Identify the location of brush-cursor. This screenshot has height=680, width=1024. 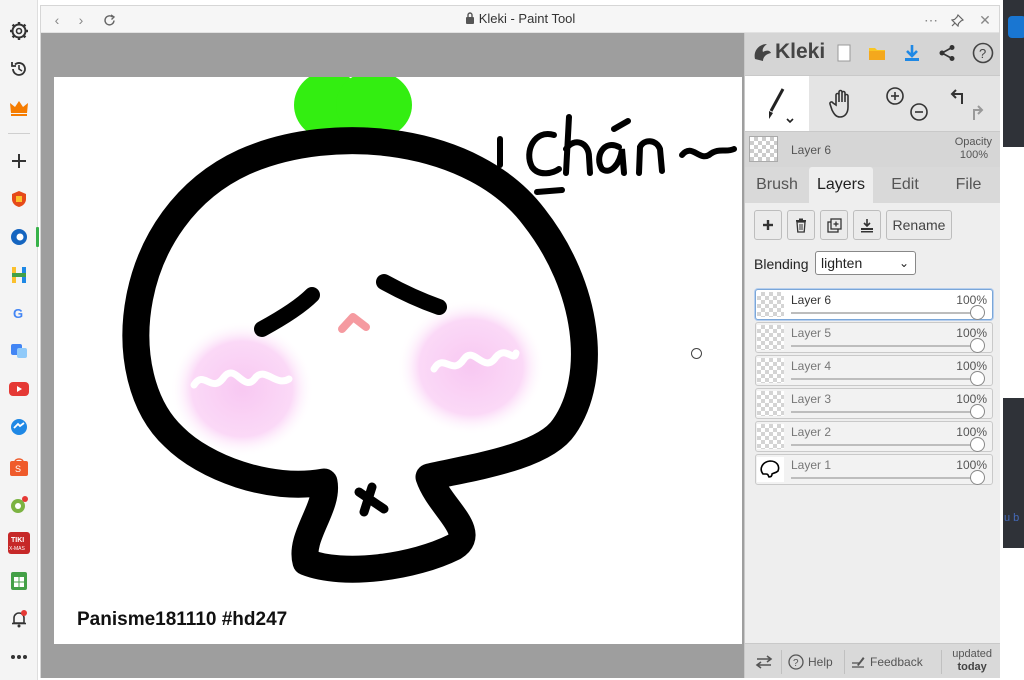
(696, 353).